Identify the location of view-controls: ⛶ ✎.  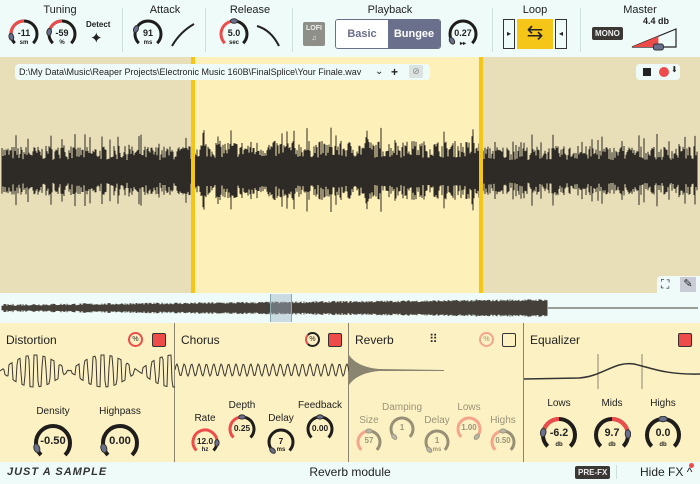
(678, 284).